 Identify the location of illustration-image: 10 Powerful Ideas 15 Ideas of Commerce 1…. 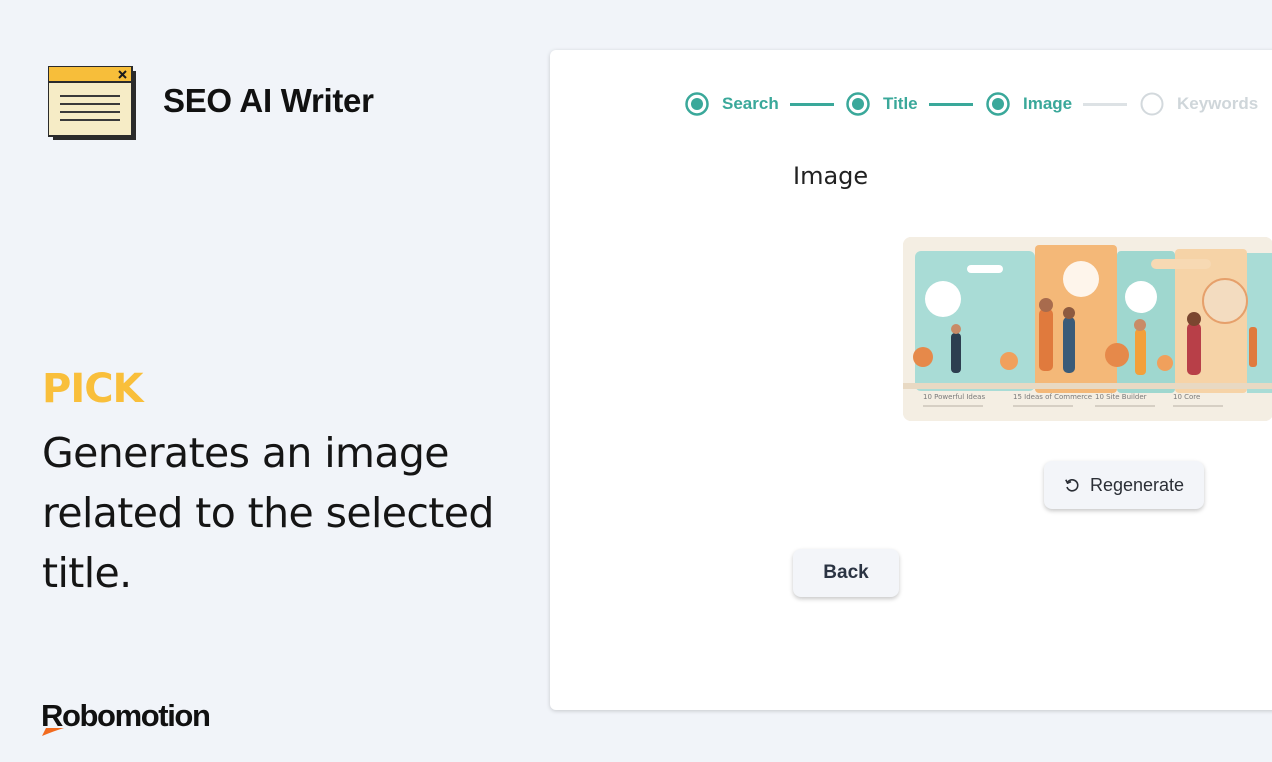
(1087, 329).